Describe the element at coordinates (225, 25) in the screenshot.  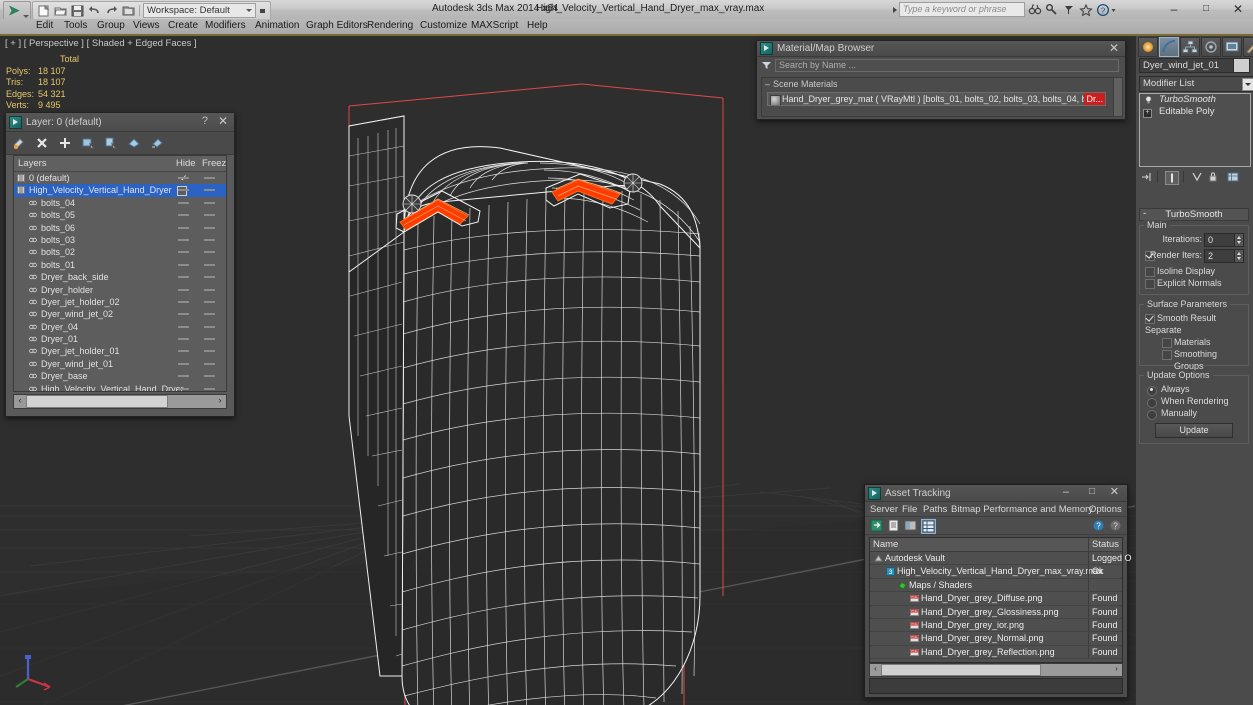
I see `menu-item-modifiers: Modifiers` at that location.